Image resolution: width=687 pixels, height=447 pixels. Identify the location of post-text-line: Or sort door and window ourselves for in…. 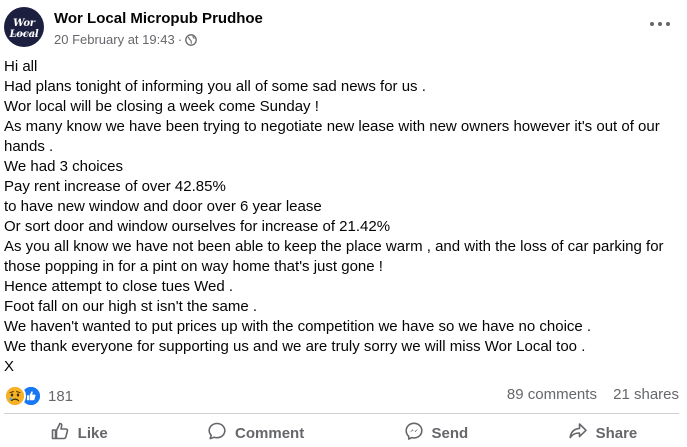
(197, 226).